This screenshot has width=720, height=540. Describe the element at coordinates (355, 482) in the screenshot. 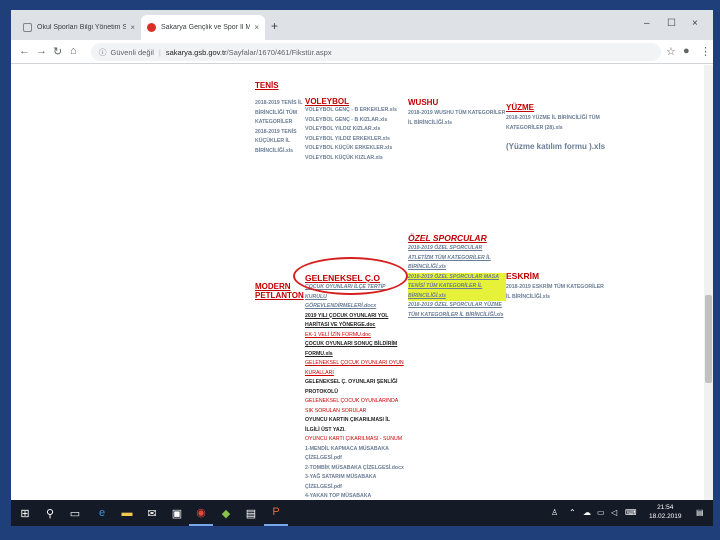

I see `link-item: 3-YAĞ SATARIM MÜSABAKA ÇİZELGESİ.pdf` at that location.